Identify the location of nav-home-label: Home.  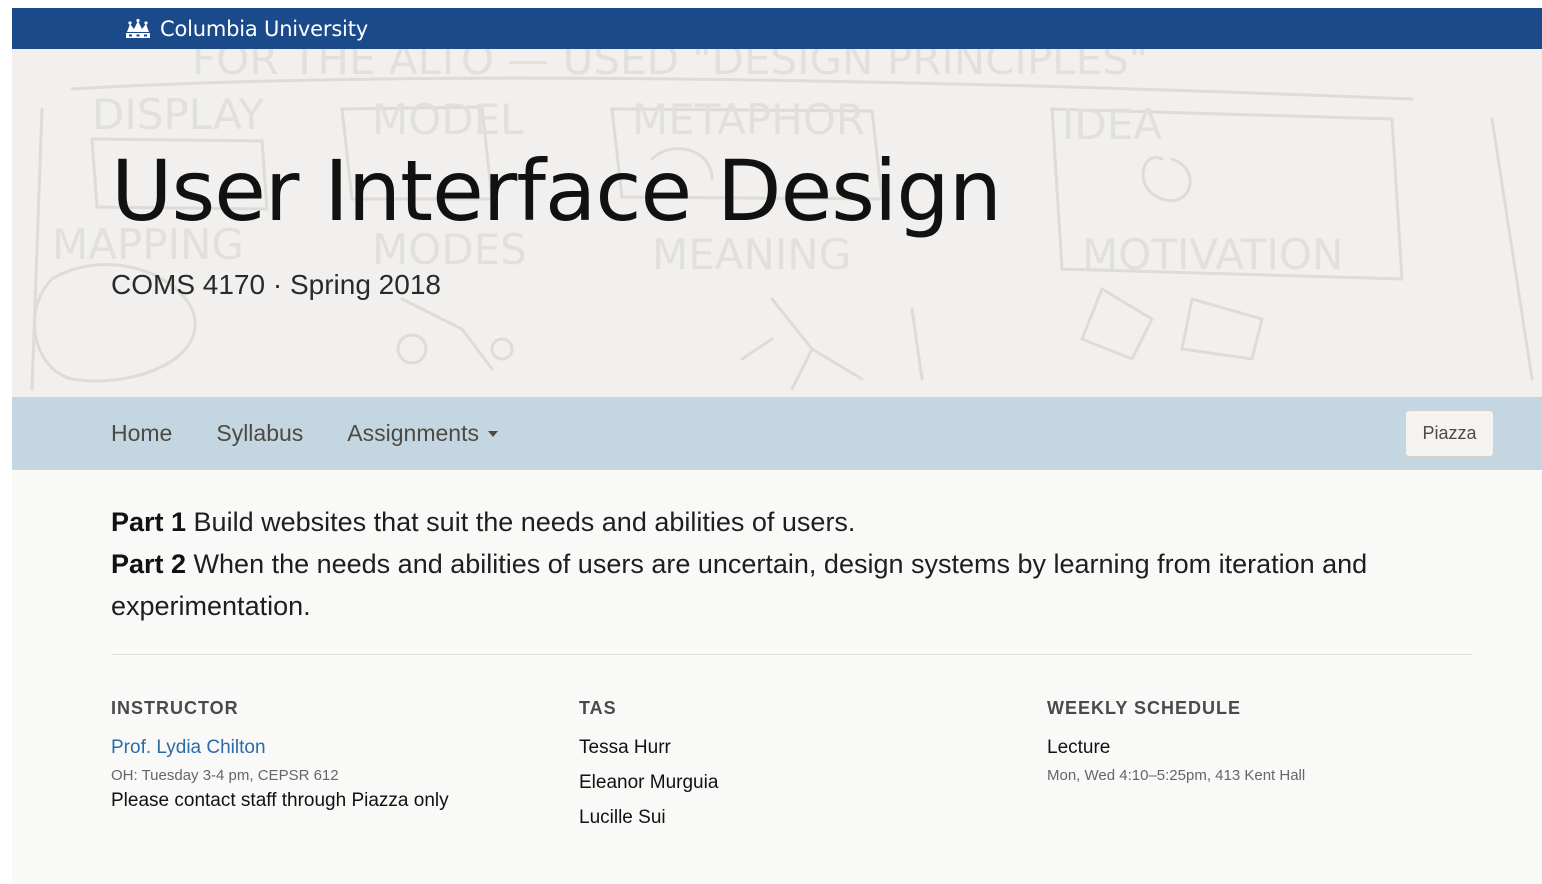
(142, 433).